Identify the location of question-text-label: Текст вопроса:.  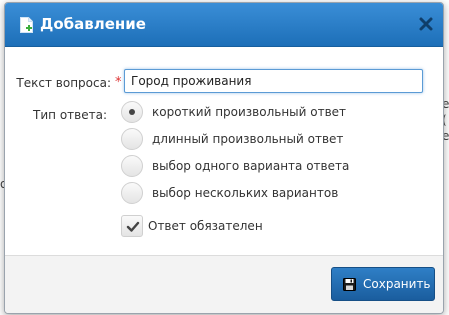
(63, 83).